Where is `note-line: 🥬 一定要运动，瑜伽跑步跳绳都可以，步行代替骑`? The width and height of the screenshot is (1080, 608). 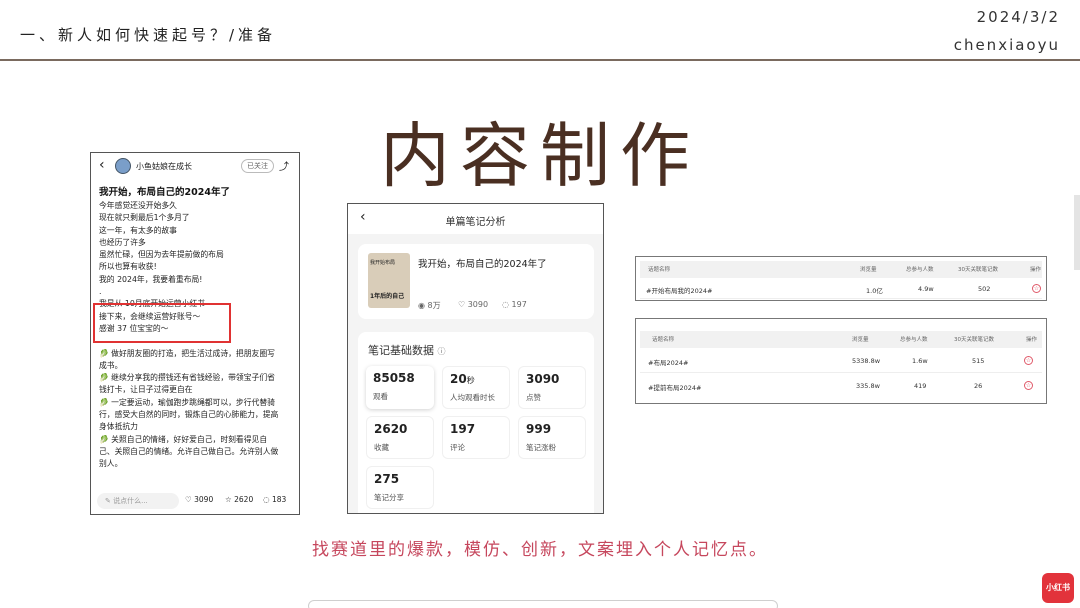
note-line: 🥬 一定要运动，瑜伽跑步跳绳都可以，步行代替骑 is located at coordinates (187, 402).